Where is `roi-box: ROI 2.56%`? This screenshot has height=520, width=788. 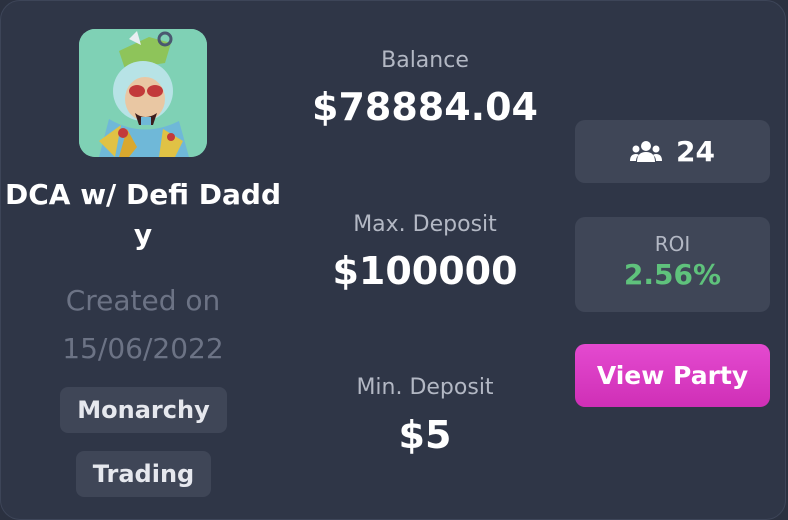
roi-box: ROI 2.56% is located at coordinates (672, 264).